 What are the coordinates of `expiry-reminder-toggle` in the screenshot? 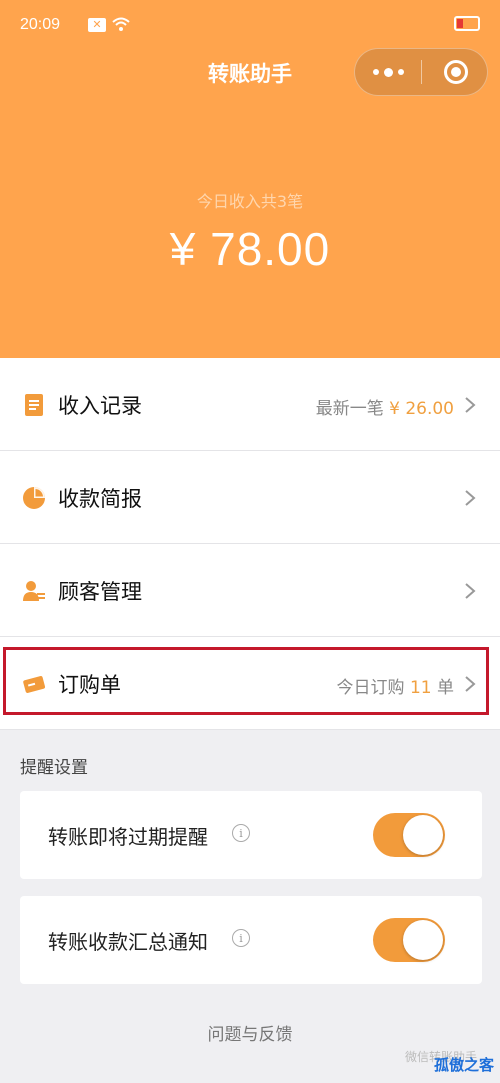 It's located at (409, 835).